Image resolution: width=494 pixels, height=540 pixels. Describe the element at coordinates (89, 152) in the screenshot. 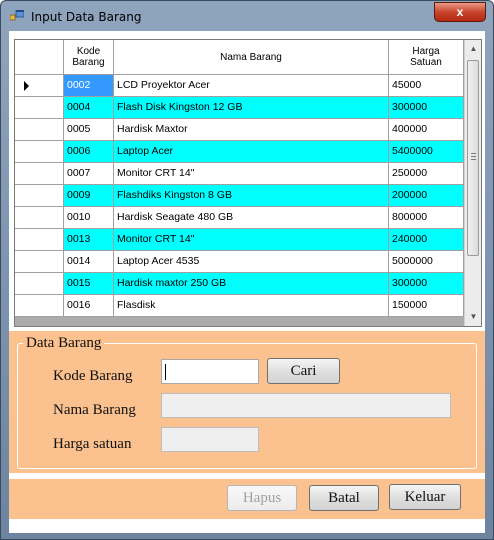

I see `cell-kode: 0006` at that location.